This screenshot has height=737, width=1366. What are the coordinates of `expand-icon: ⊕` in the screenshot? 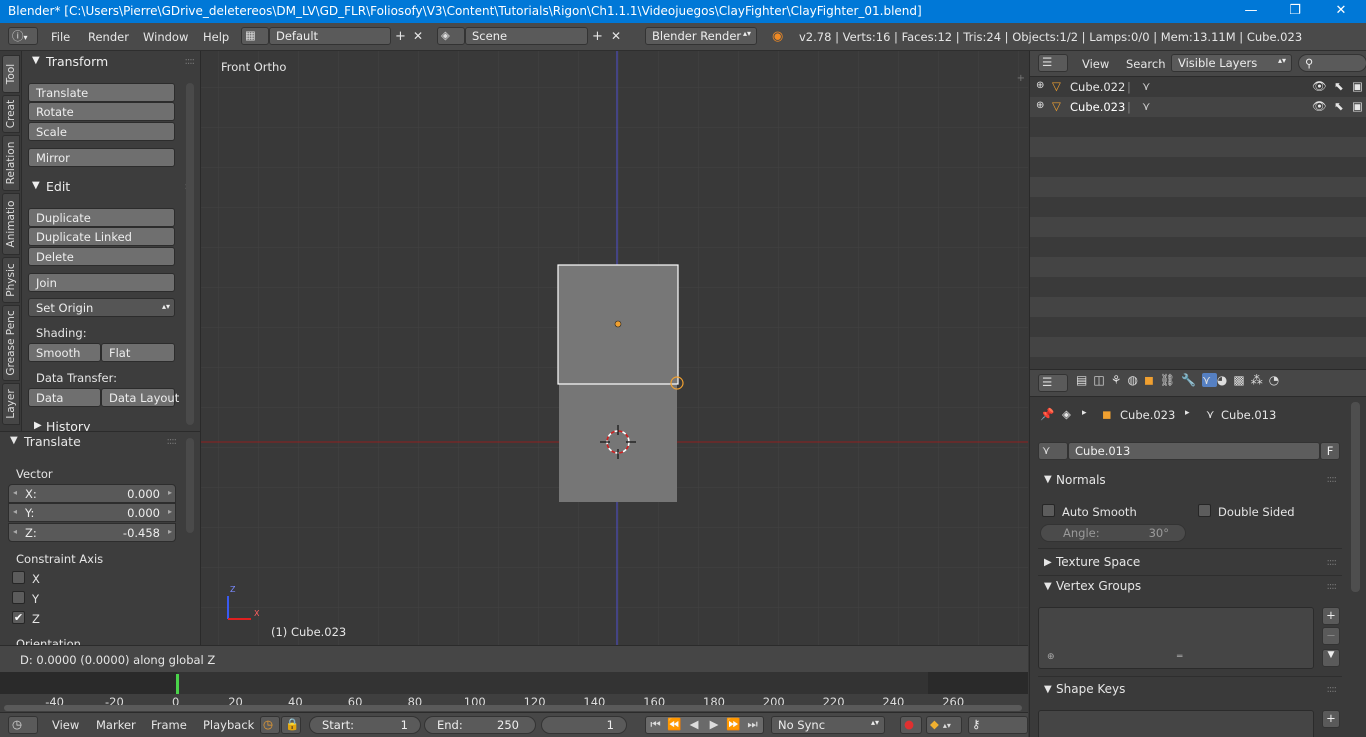 It's located at (1040, 85).